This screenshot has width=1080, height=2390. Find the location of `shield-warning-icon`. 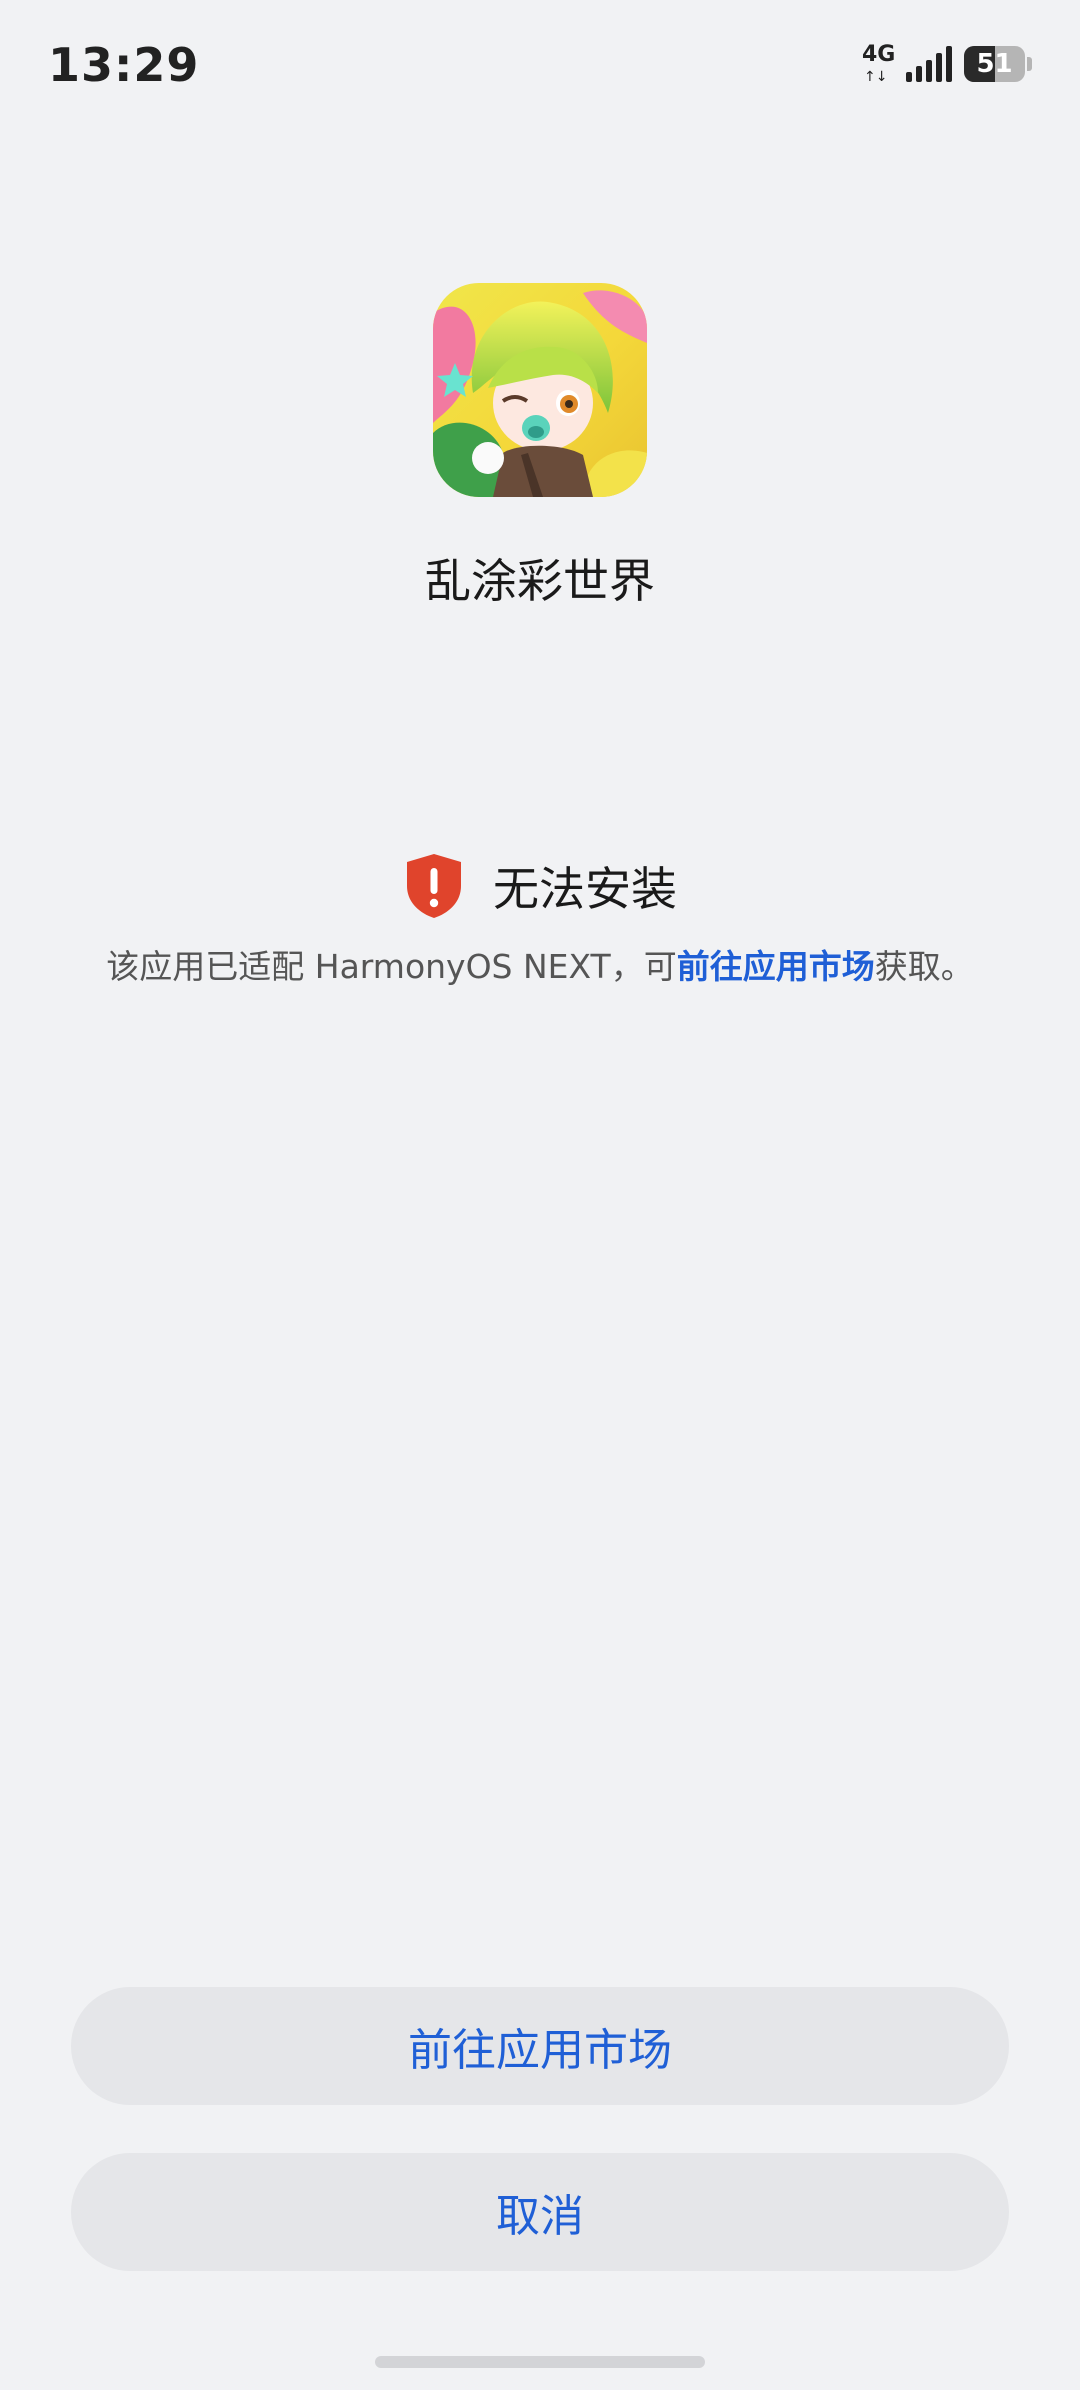

shield-warning-icon is located at coordinates (434, 886).